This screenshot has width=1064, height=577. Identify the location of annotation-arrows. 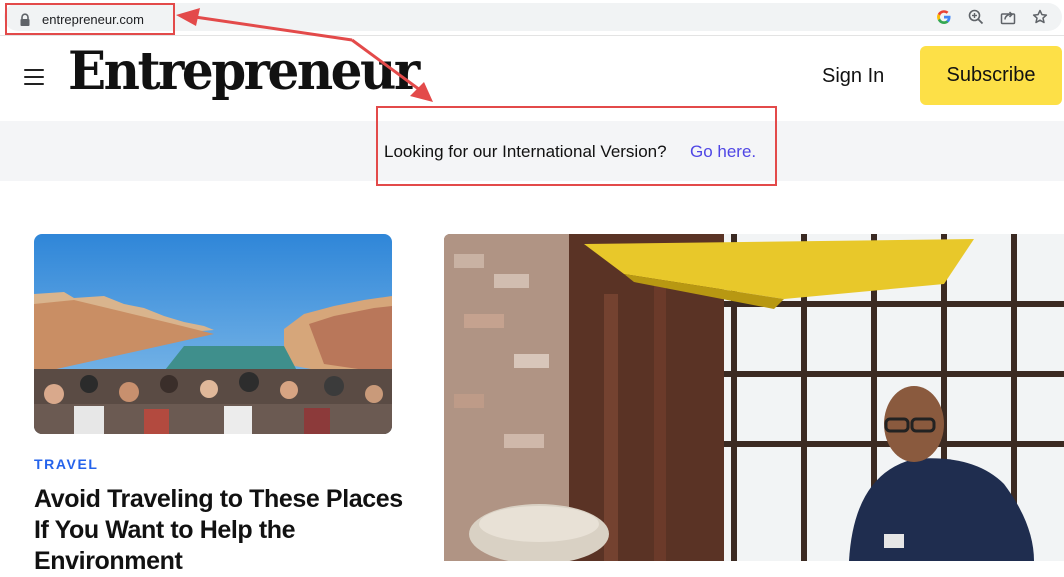
(304, 55).